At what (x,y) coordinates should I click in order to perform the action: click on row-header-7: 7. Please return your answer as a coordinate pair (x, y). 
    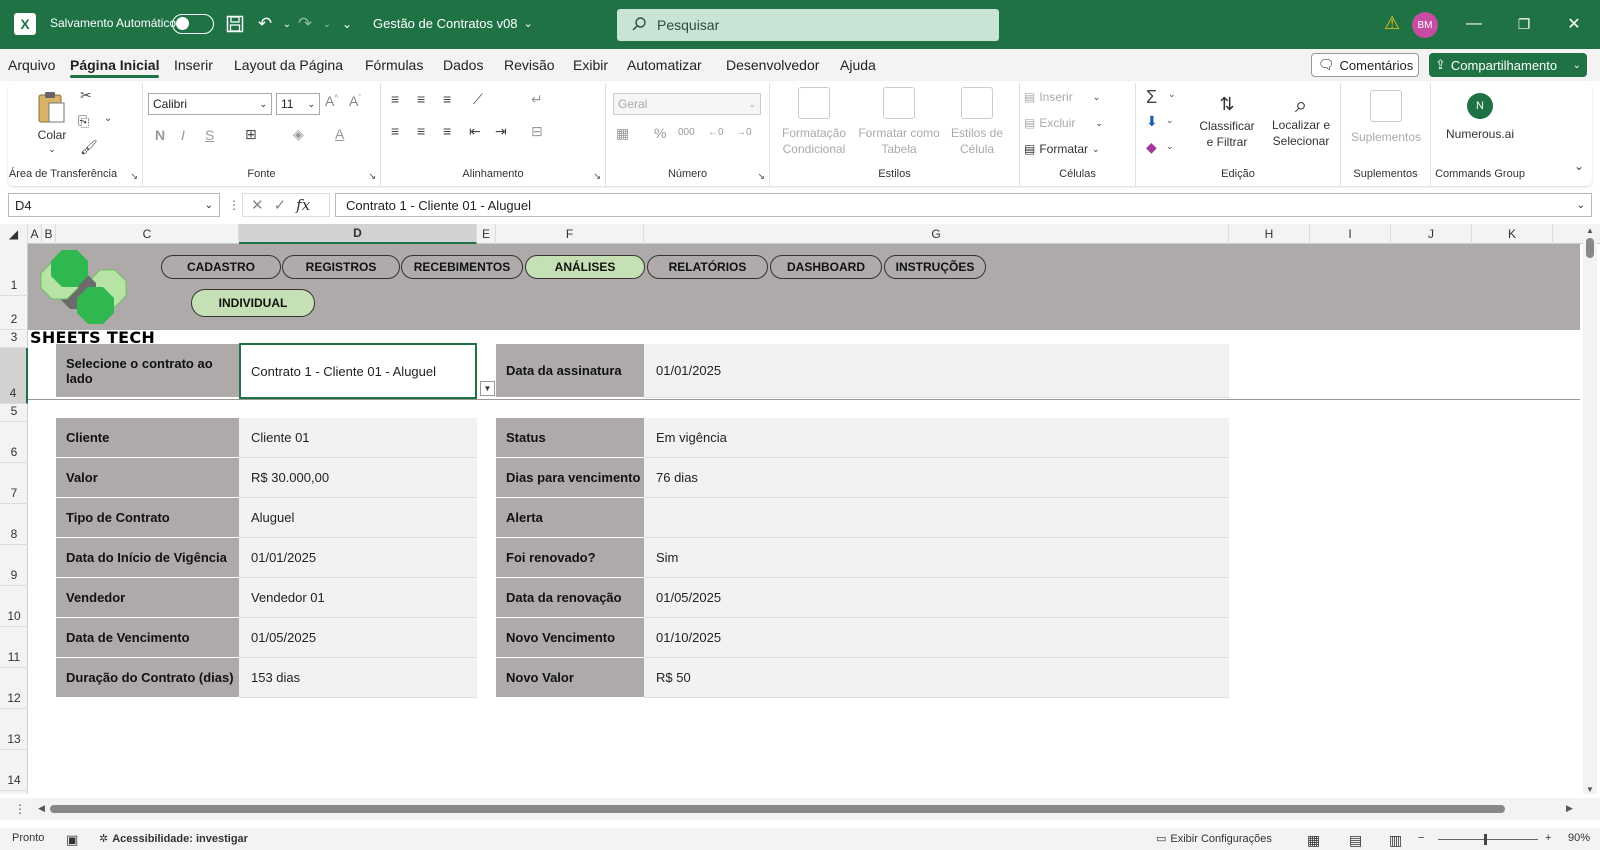
    Looking at the image, I should click on (14, 483).